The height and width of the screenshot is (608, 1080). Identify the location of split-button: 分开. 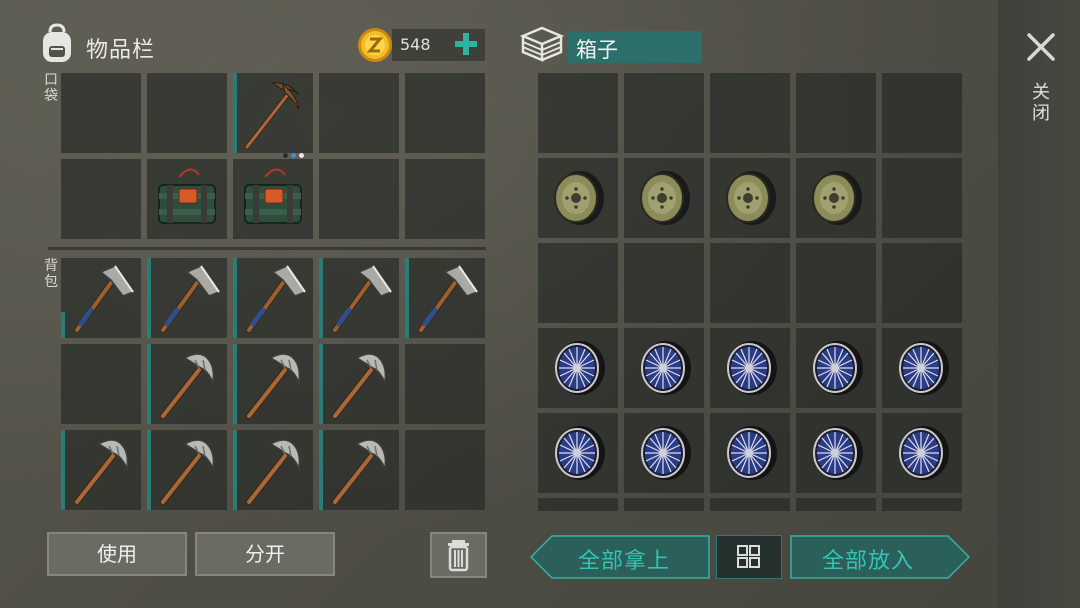
(265, 554).